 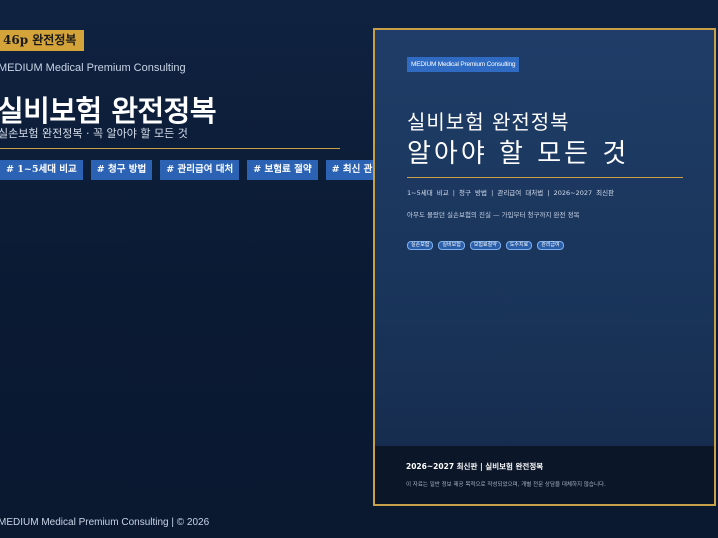 I want to click on cover-title: 실비보험 완전정복, so click(x=488, y=122).